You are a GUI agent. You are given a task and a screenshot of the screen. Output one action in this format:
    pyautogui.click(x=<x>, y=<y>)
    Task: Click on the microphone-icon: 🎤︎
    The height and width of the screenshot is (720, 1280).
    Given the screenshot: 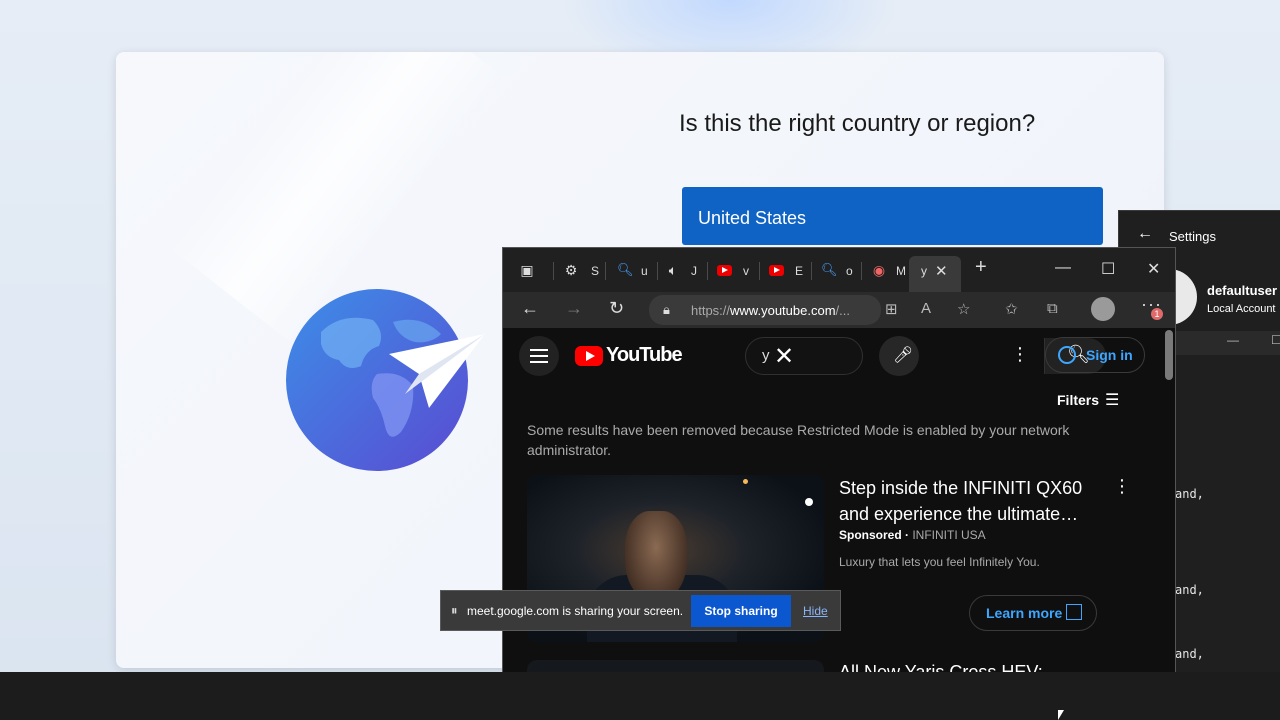 What is the action you would take?
    pyautogui.click(x=903, y=355)
    